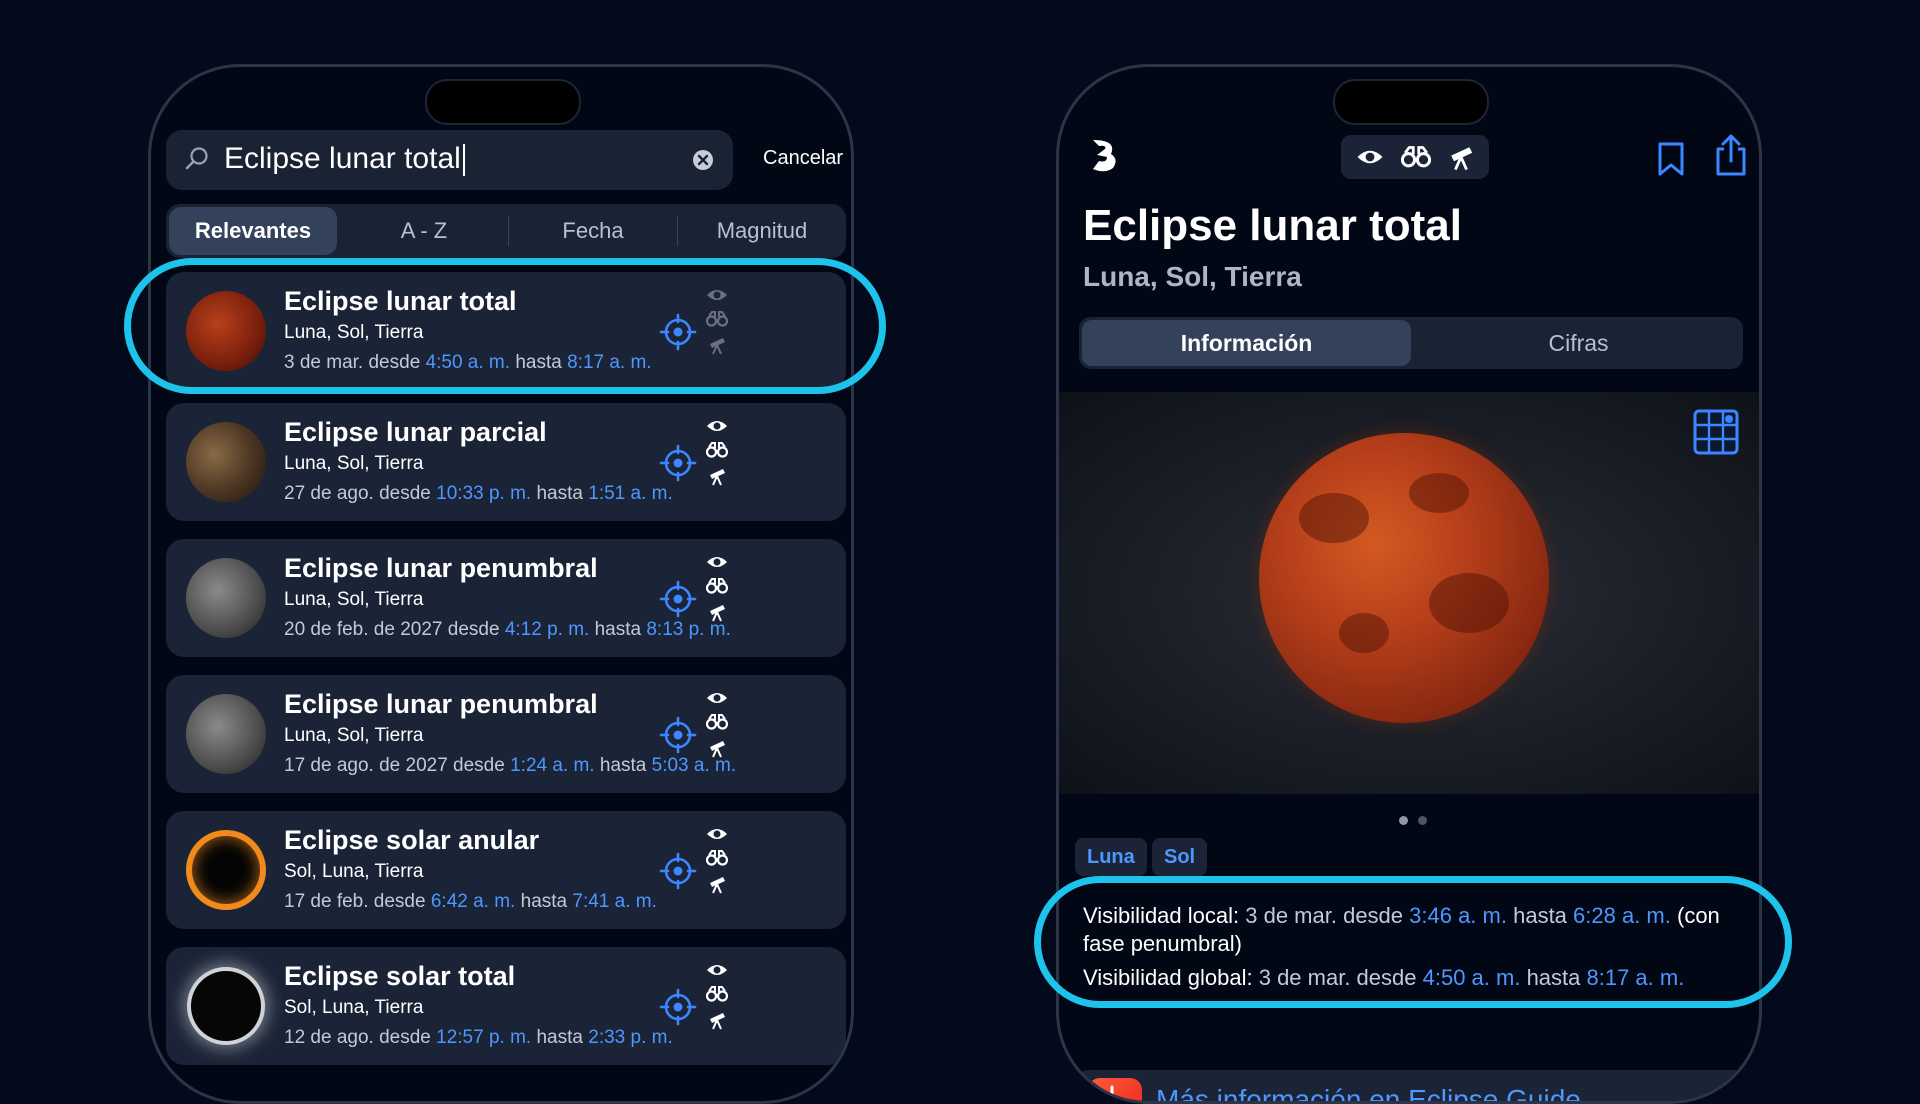 The width and height of the screenshot is (1920, 1104). I want to click on cancel-button: Cancelar, so click(803, 158).